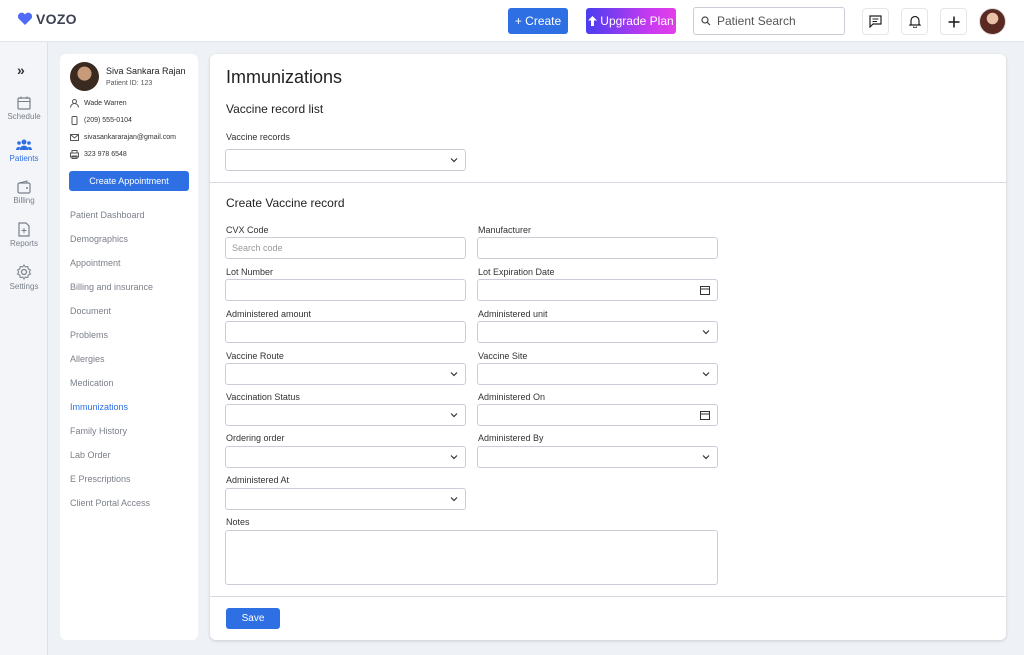  Describe the element at coordinates (345, 290) in the screenshot. I see `lot-number-input` at that location.